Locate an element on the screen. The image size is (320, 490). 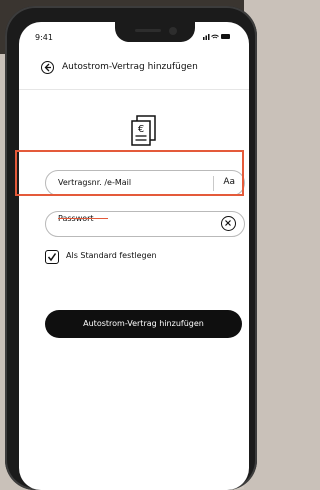
clear-button is located at coordinates (228, 223).